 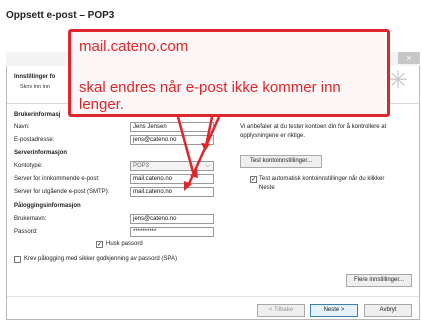 What do you see at coordinates (205, 147) in the screenshot?
I see `arrow-head-email` at bounding box center [205, 147].